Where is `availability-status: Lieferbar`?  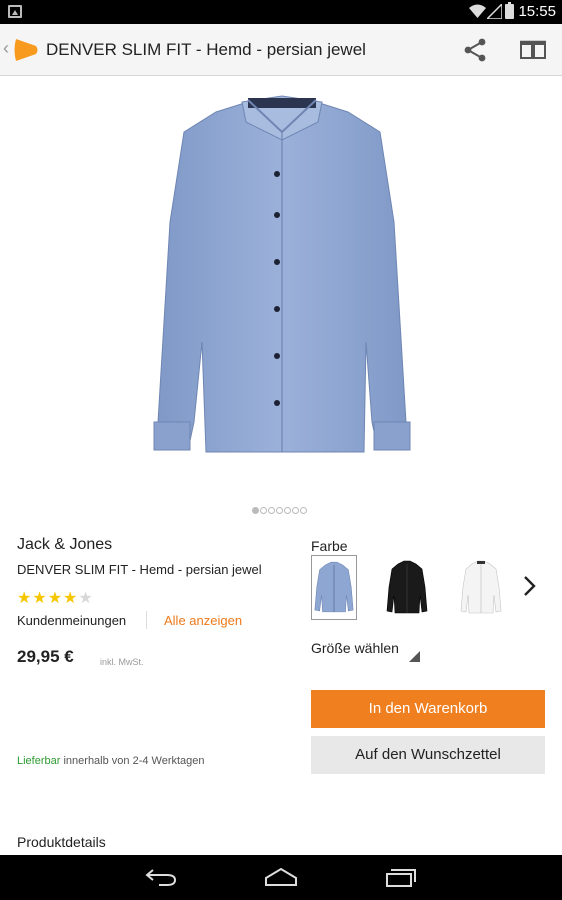
availability-status: Lieferbar is located at coordinates (39, 761).